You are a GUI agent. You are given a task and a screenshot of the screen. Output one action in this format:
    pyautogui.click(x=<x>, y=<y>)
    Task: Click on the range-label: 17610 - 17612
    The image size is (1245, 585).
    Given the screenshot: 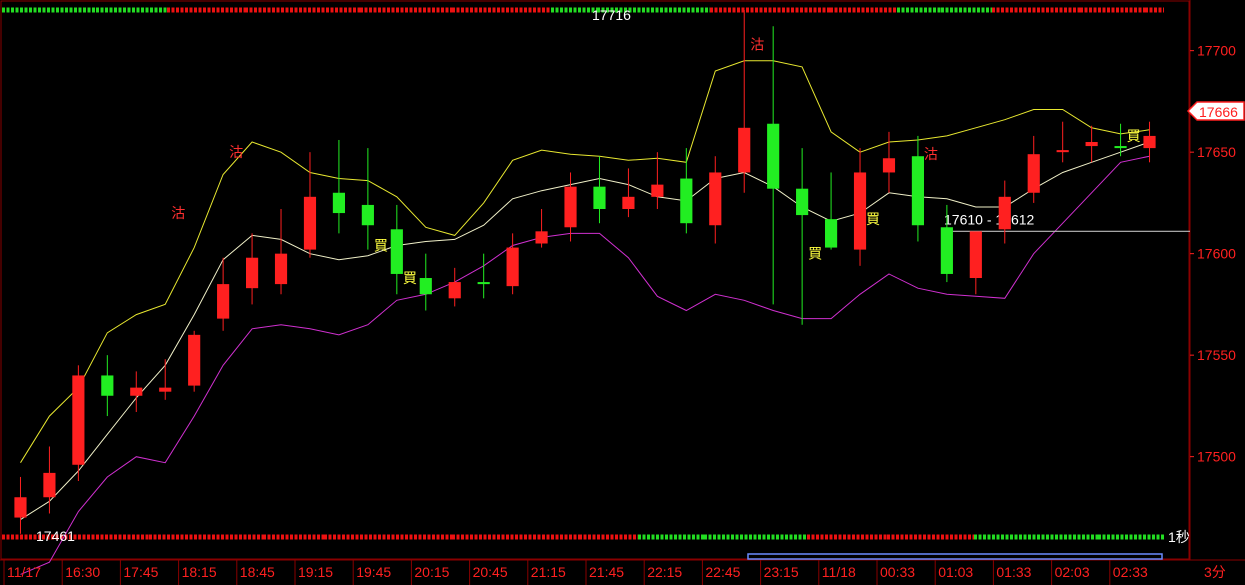 What is the action you would take?
    pyautogui.click(x=989, y=219)
    